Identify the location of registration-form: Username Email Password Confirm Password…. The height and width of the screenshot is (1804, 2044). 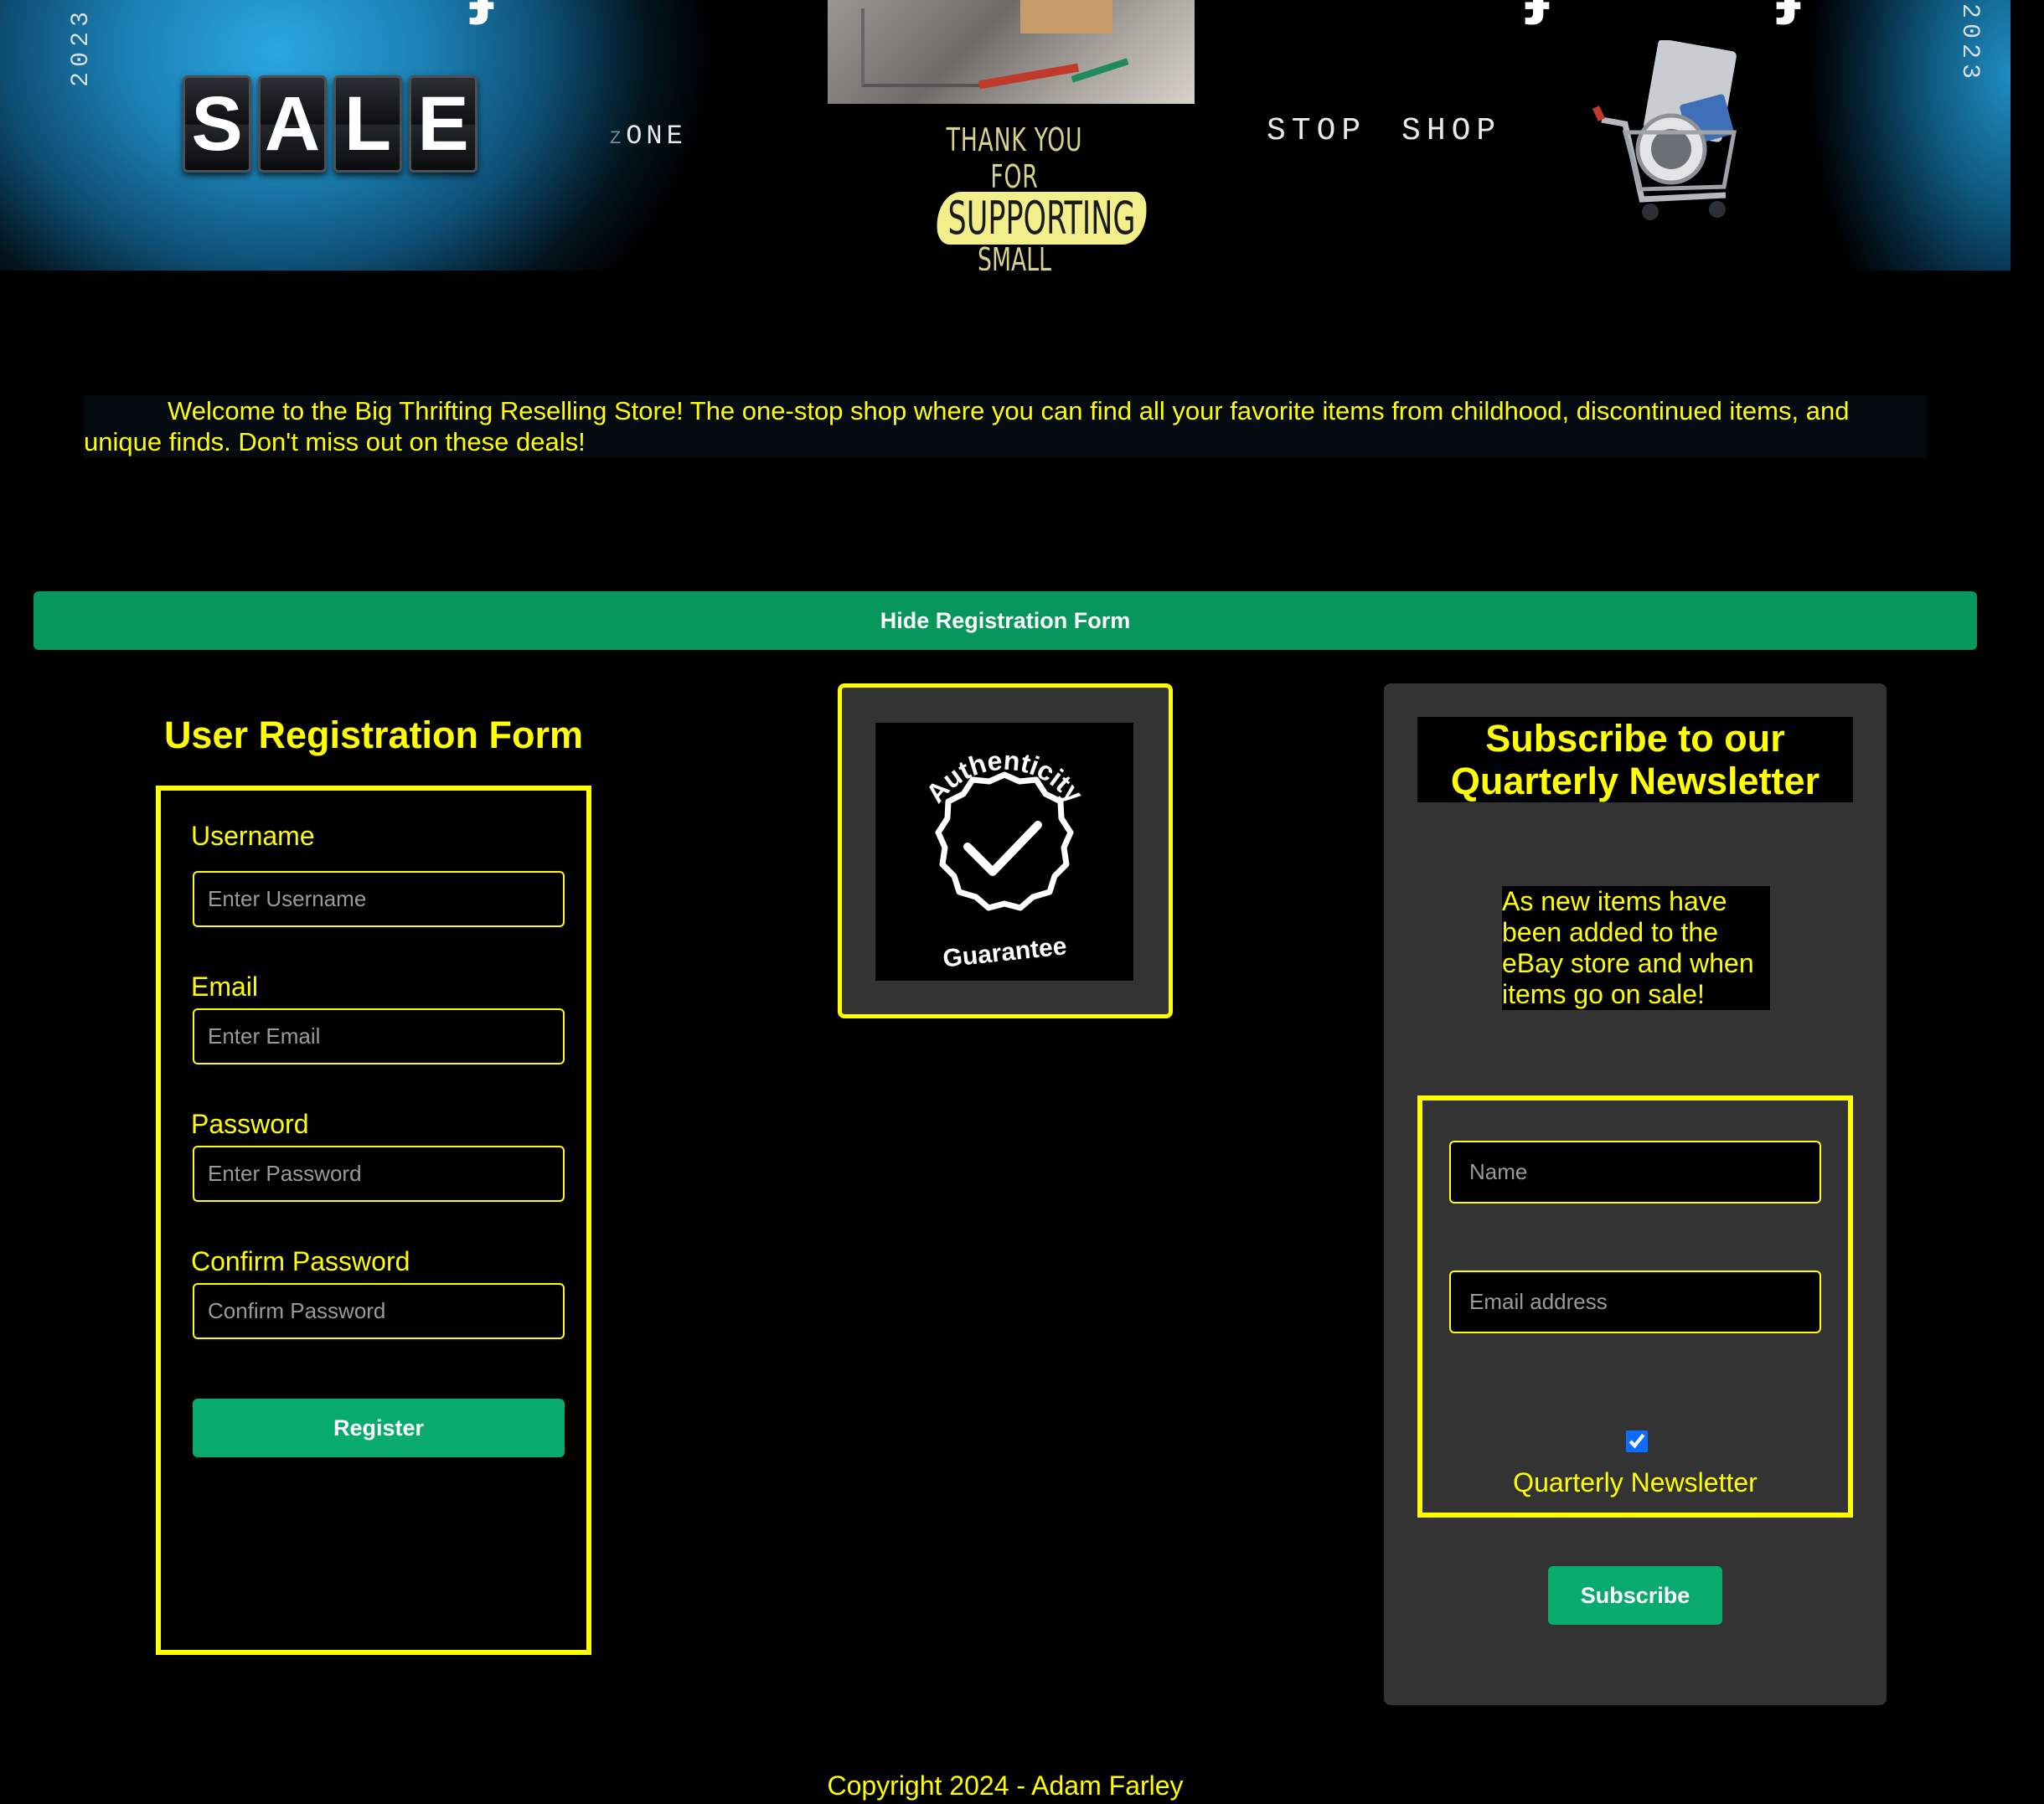
(374, 1221).